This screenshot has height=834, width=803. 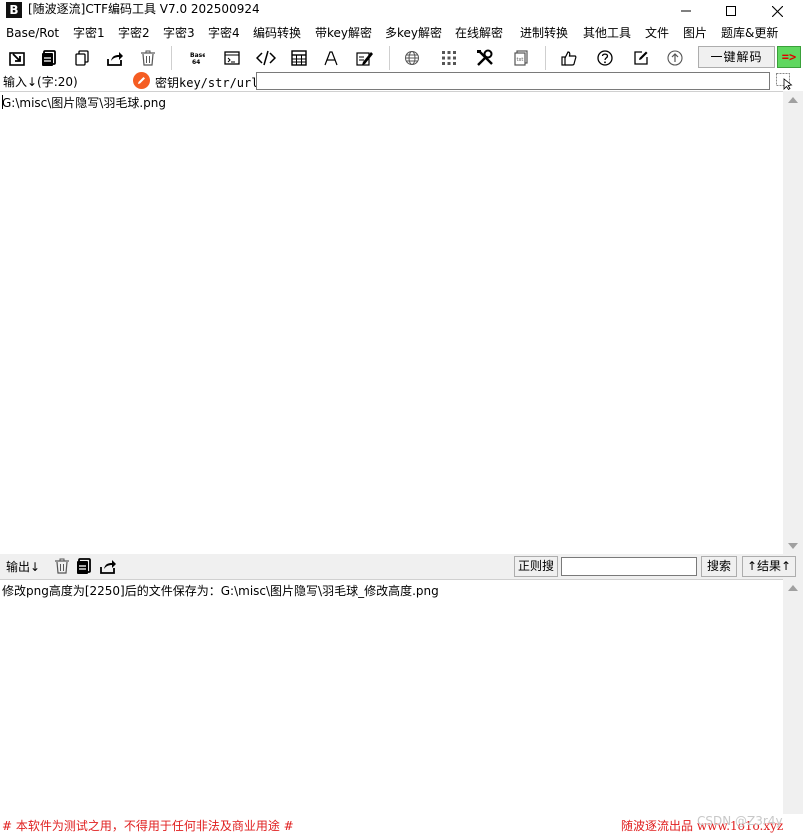 What do you see at coordinates (413, 33) in the screenshot?
I see `menu-multikey-decrypt: 多key解密` at bounding box center [413, 33].